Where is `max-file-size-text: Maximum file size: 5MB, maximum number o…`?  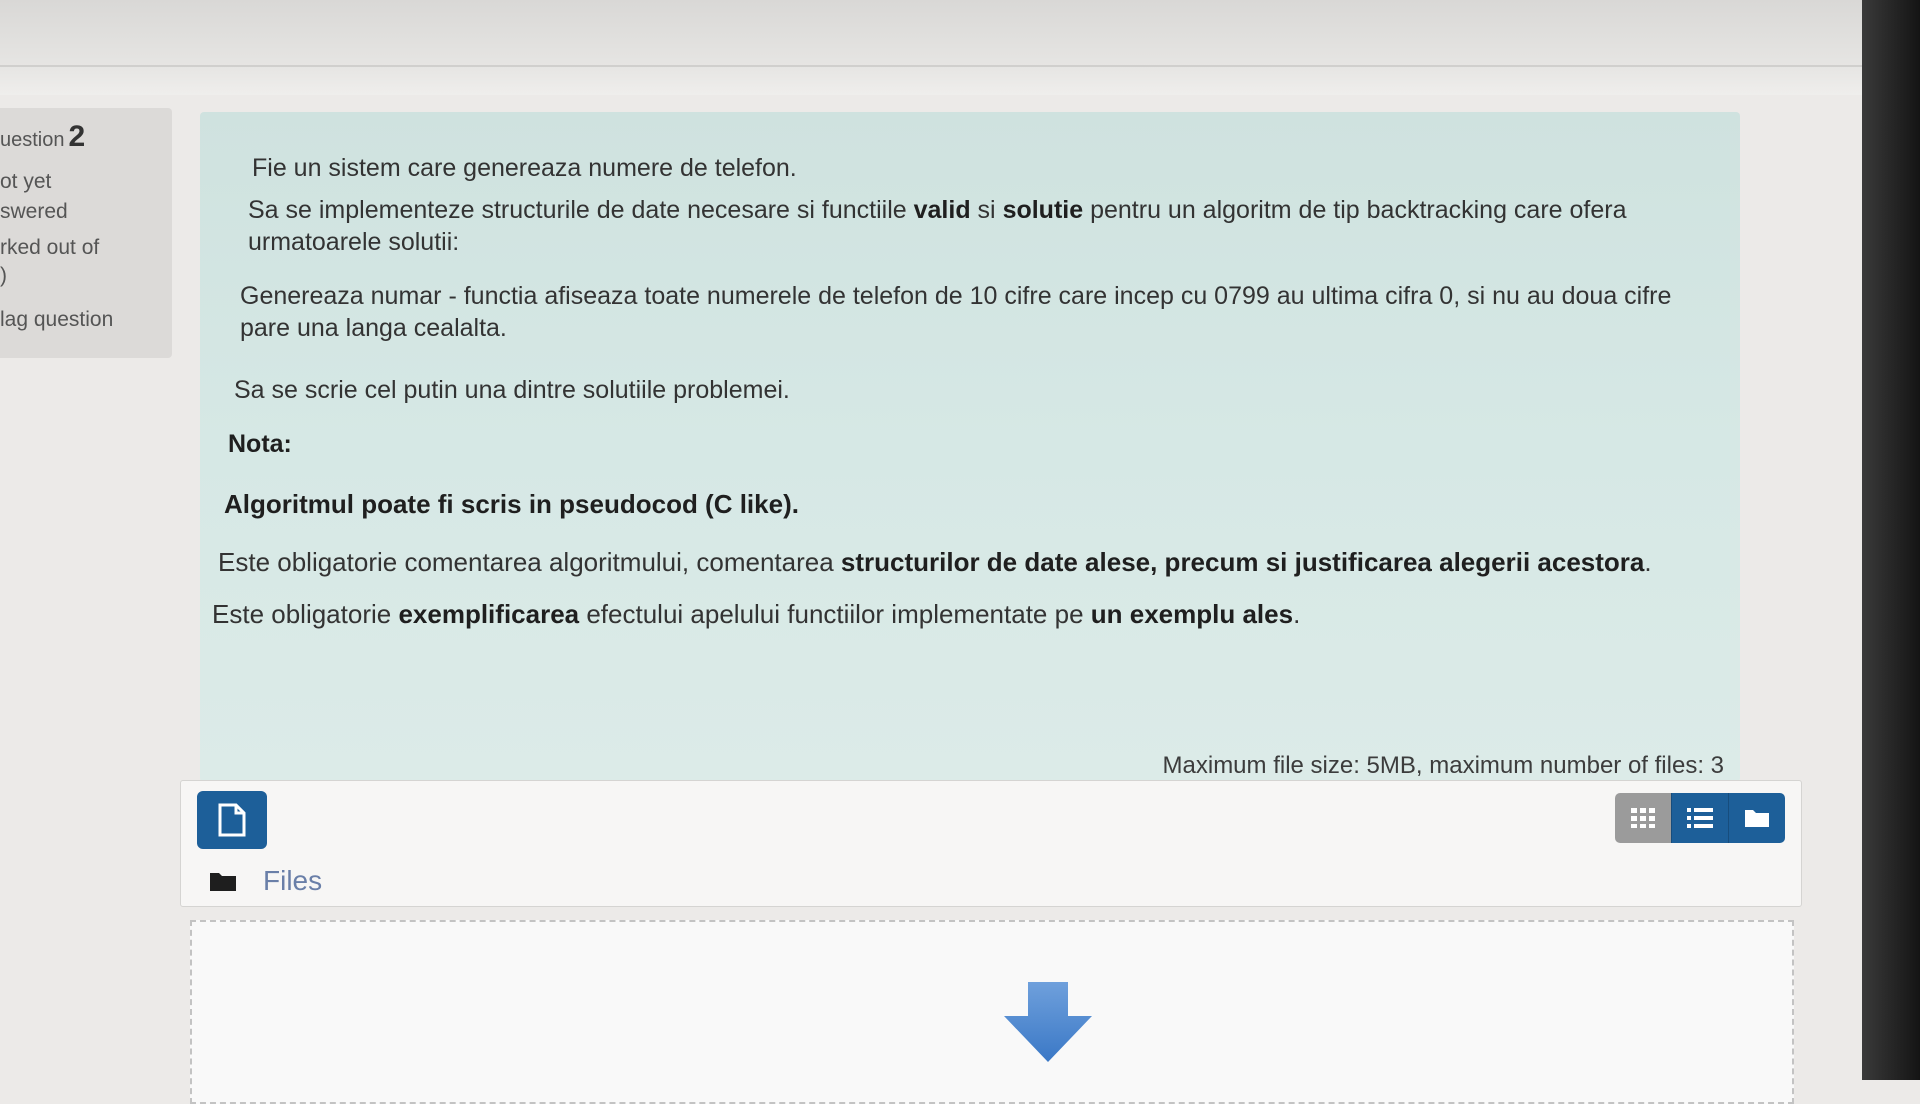
max-file-size-text: Maximum file size: 5MB, maximum number o… is located at coordinates (1443, 765).